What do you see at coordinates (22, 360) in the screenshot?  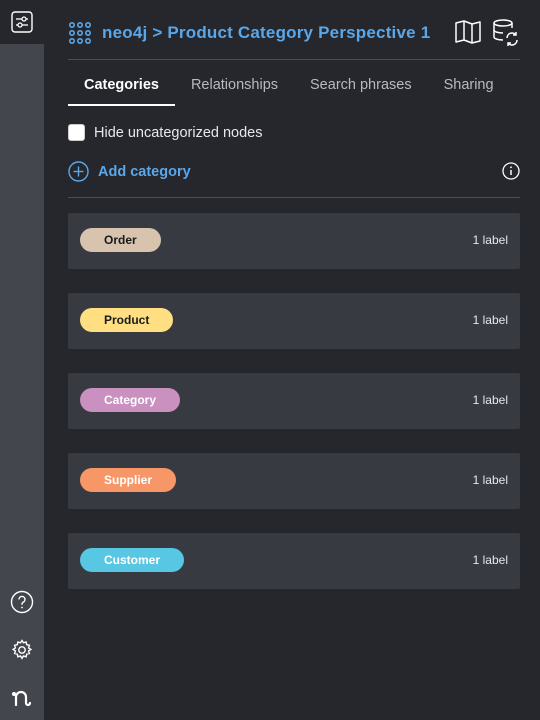 I see `left-rail` at bounding box center [22, 360].